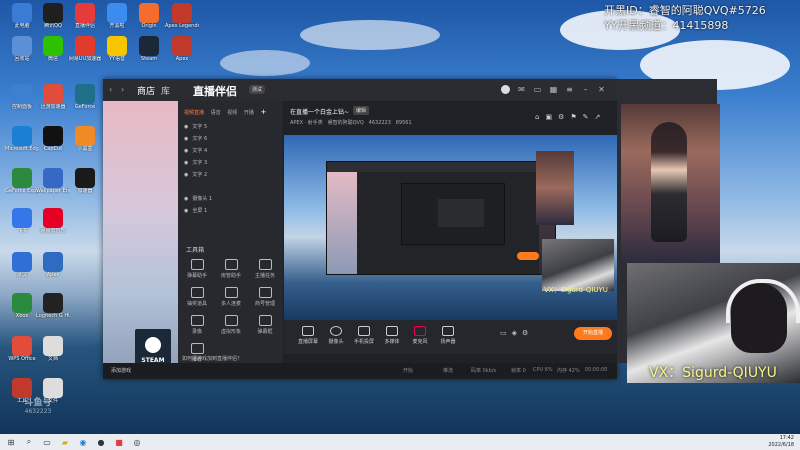 The image size is (800, 450). Describe the element at coordinates (22, 181) in the screenshot. I see `nvidia-shortcut: GeForce Experience` at that location.